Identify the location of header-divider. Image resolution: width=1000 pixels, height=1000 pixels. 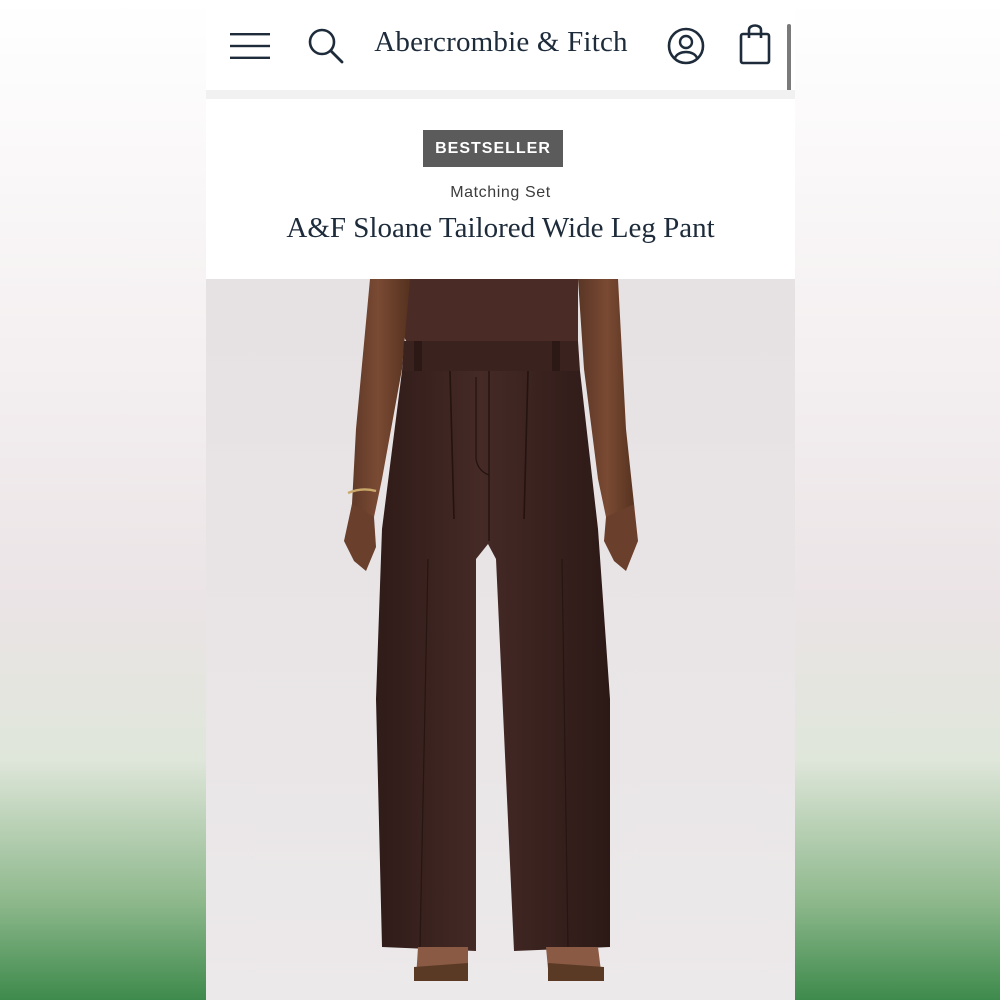
(500, 94).